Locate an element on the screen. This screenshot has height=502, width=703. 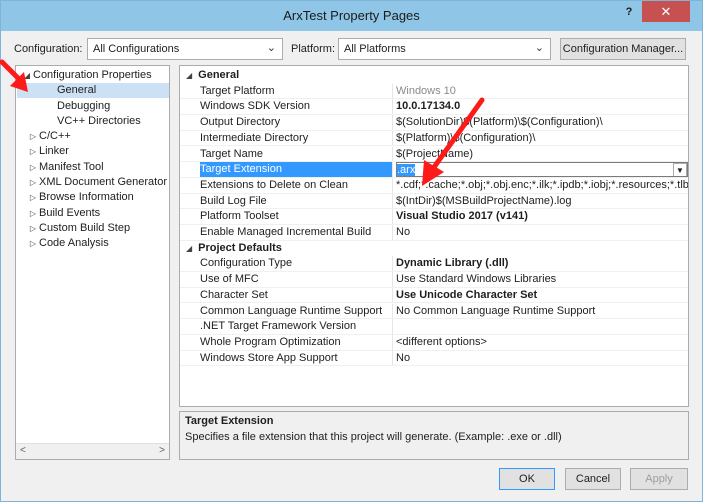
tree-item: VC++ Directories is located at coordinates (79, 121).